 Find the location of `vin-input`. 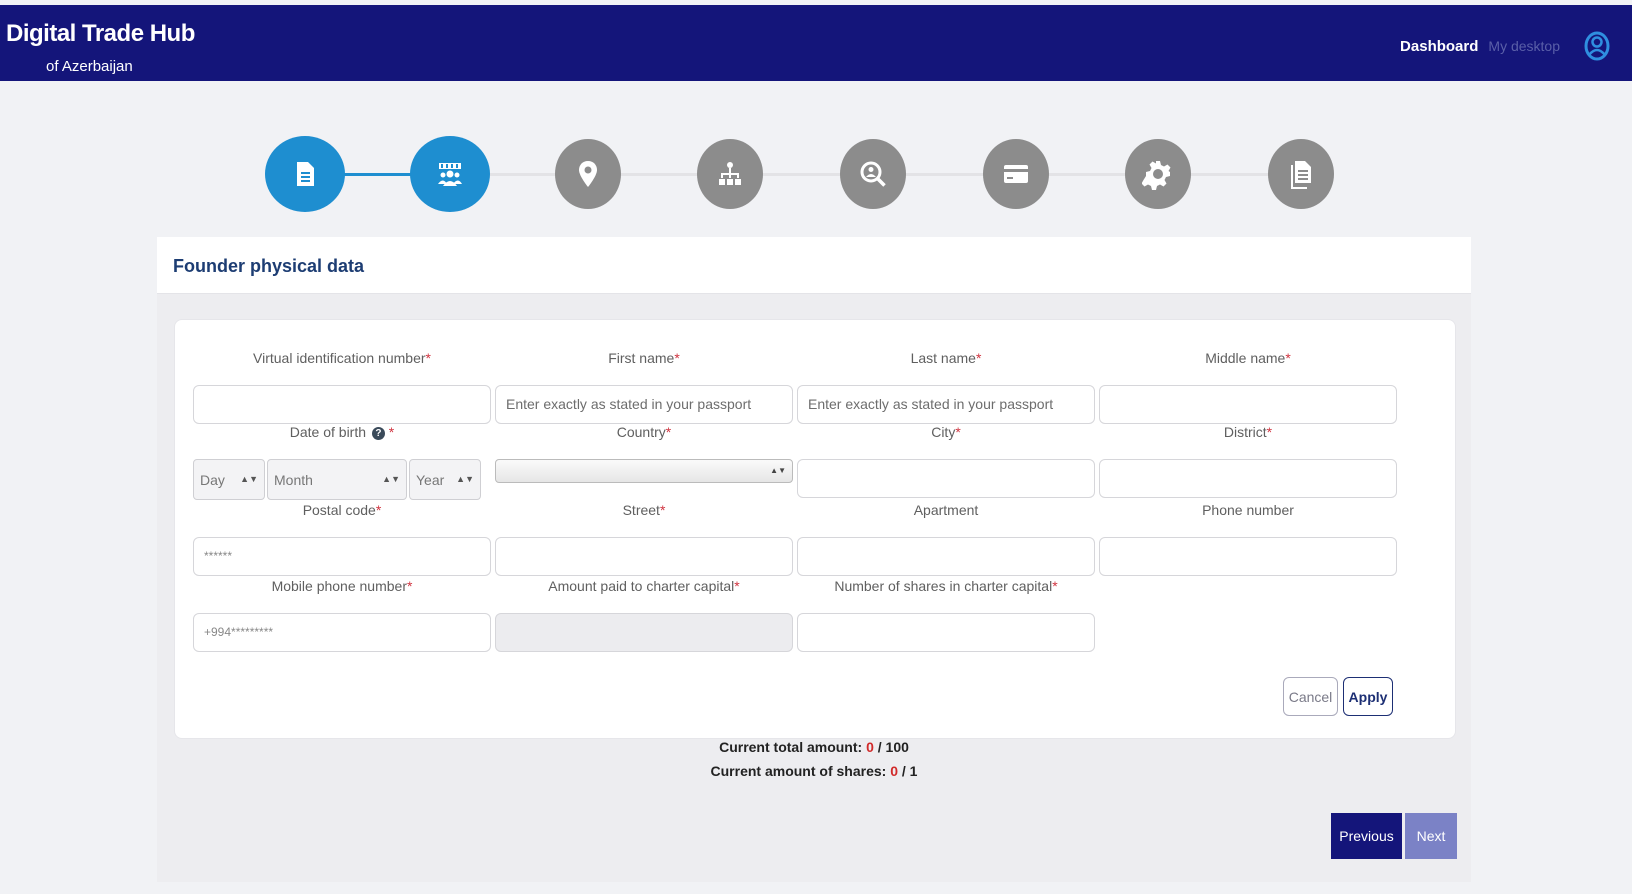

vin-input is located at coordinates (342, 404).